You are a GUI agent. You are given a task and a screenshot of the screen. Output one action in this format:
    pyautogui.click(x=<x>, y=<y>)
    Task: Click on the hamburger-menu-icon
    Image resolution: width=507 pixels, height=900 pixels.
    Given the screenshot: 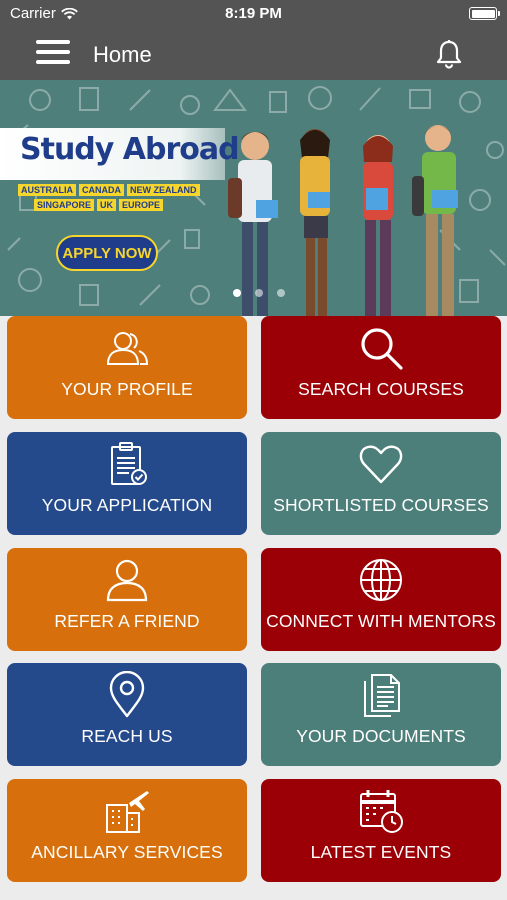 What is the action you would take?
    pyautogui.click(x=53, y=54)
    